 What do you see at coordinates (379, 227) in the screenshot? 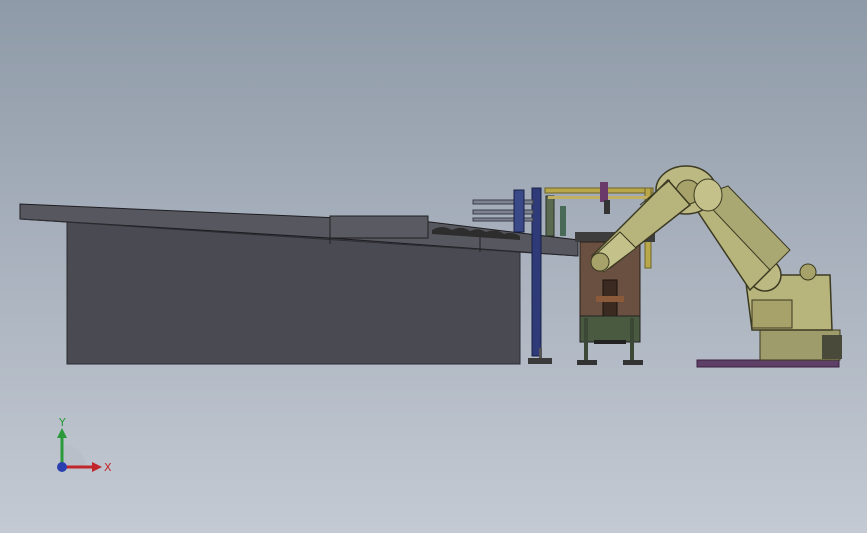
I see `conveyor-cover-box` at bounding box center [379, 227].